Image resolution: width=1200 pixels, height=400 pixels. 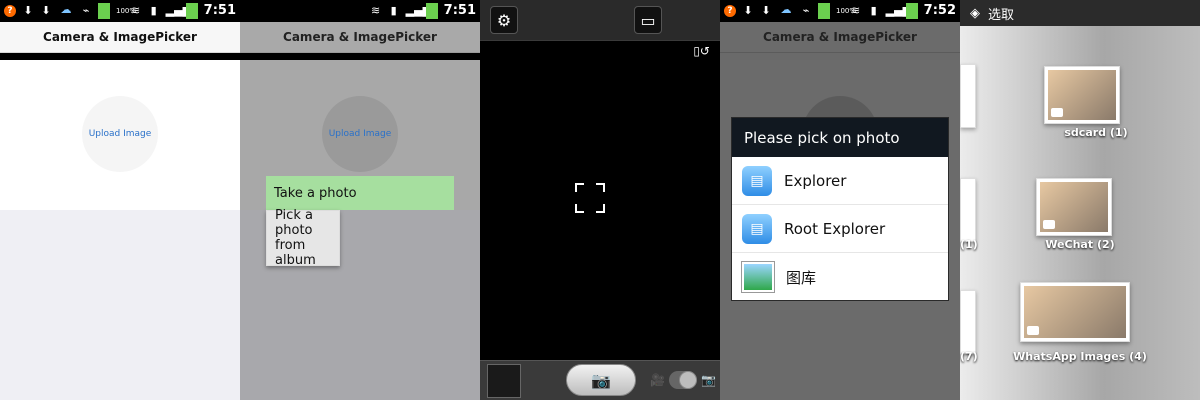 What do you see at coordinates (840, 277) in the screenshot?
I see `picker-option-gallery: 图库` at bounding box center [840, 277].